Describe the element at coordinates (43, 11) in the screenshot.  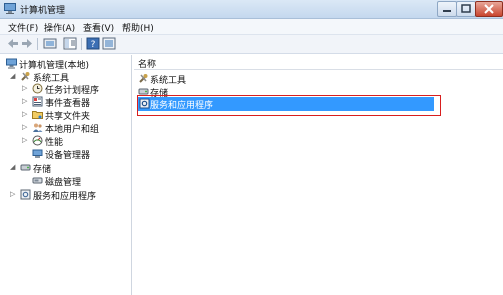
I see `window-title: 计算机管理` at that location.